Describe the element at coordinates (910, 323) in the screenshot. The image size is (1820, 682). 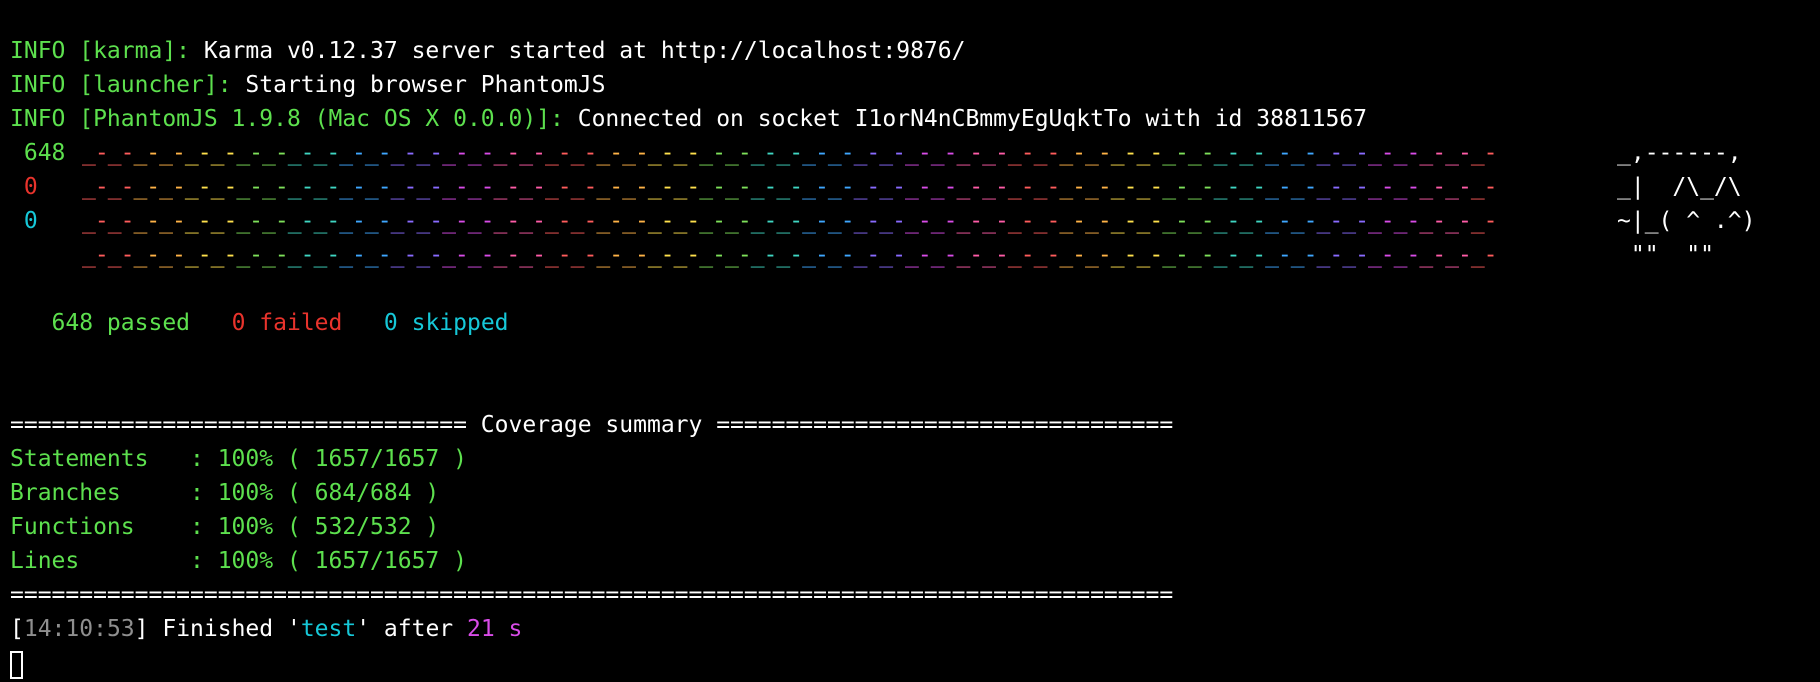
I see `test-summary: 648 passed 0 failed 0 skipped` at that location.